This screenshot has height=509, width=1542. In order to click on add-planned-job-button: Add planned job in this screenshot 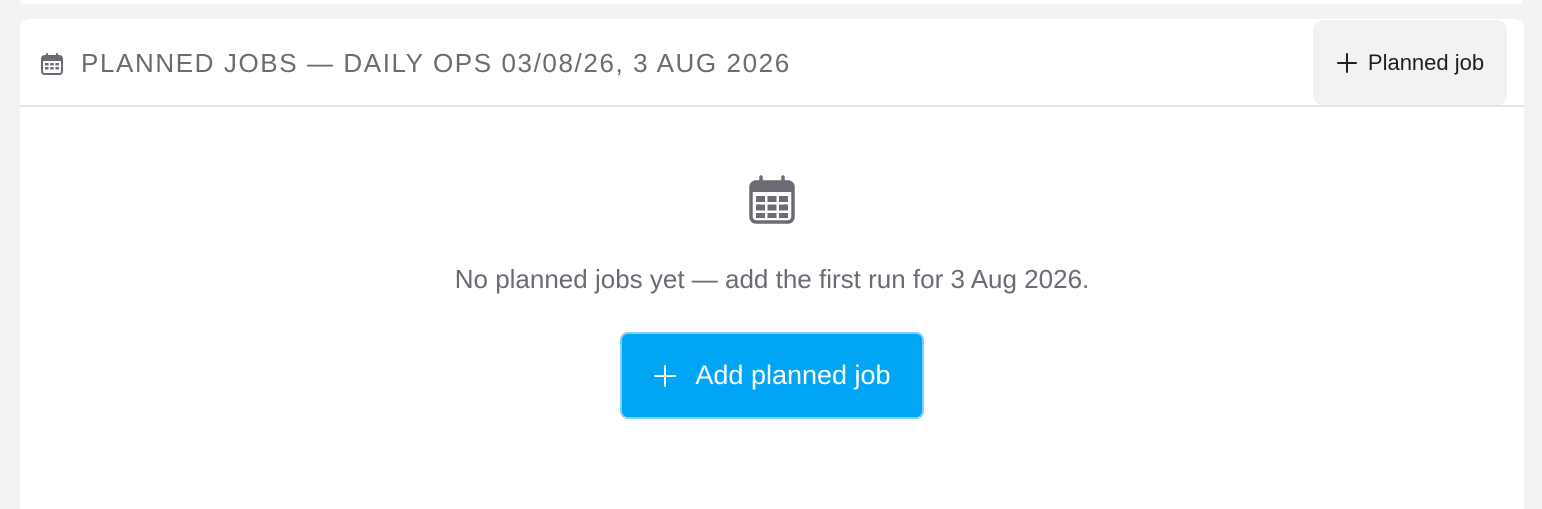, I will do `click(772, 375)`.